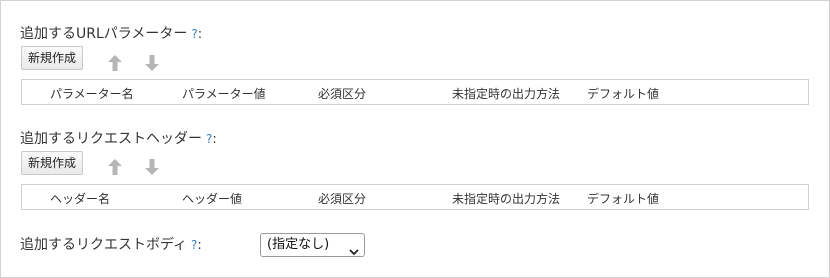  I want to click on chevron-down-icon, so click(354, 249).